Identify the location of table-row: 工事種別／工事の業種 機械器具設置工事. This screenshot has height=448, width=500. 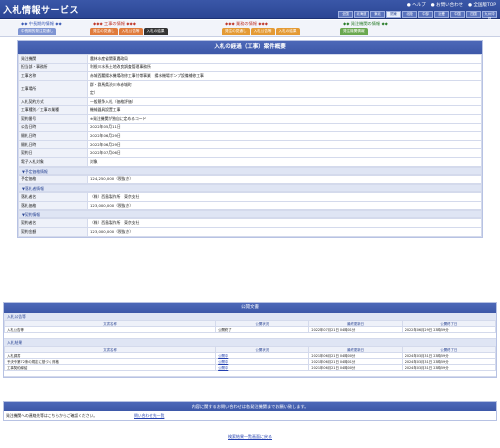
(250, 110).